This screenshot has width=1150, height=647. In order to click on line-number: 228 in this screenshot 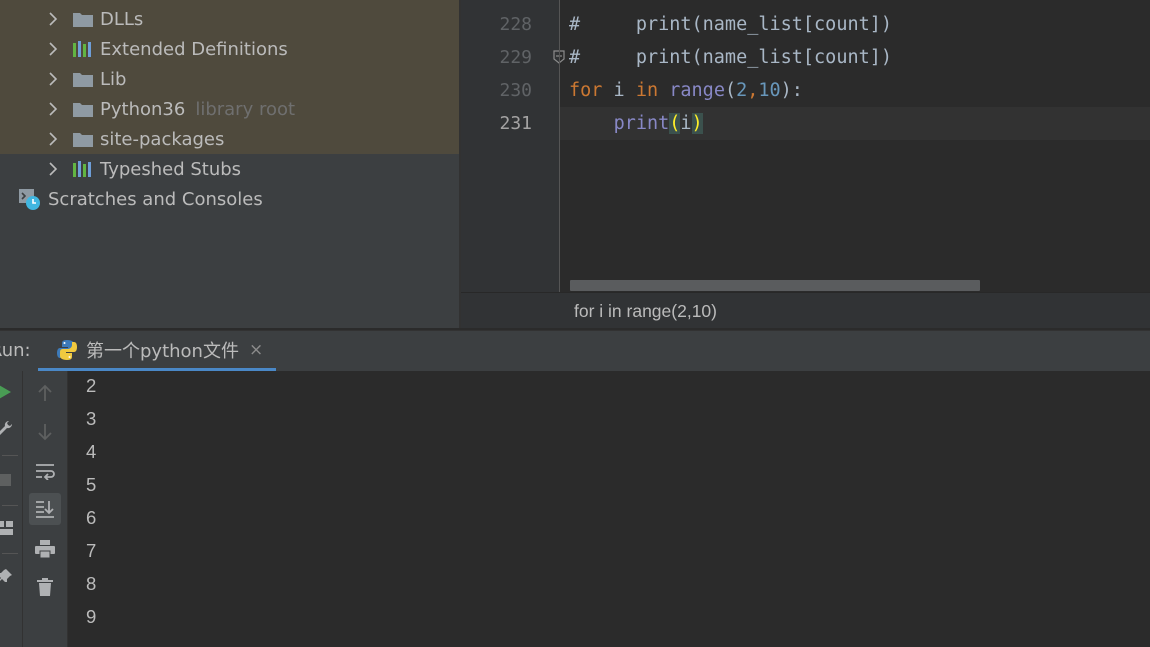, I will do `click(515, 24)`.